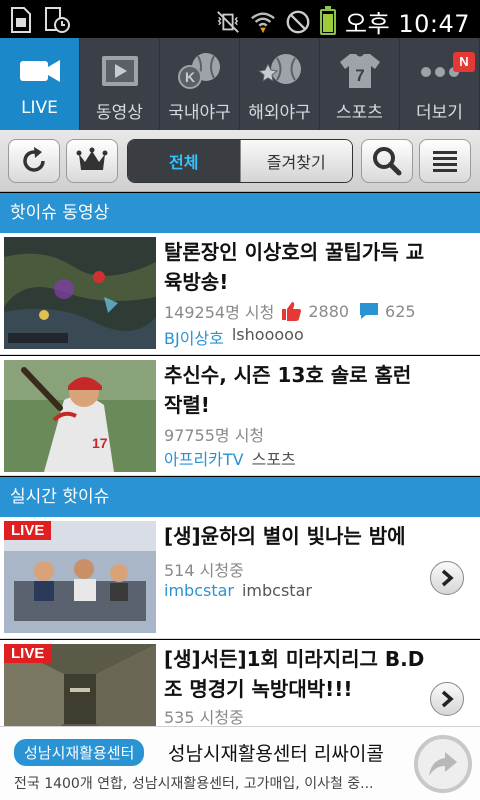 This screenshot has height=800, width=480. Describe the element at coordinates (198, 71) in the screenshot. I see `baseball-k-icon: K` at that location.